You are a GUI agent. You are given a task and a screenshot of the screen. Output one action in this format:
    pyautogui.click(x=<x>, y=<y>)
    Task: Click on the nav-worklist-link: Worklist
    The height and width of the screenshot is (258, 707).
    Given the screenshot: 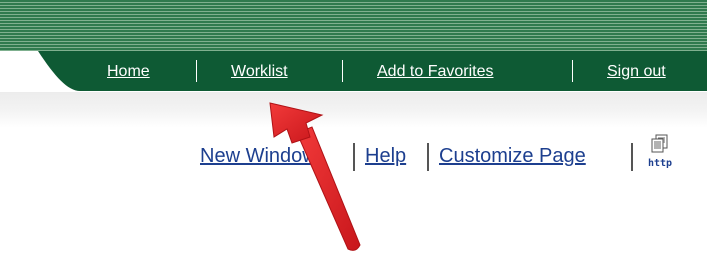 What is the action you would take?
    pyautogui.click(x=259, y=72)
    